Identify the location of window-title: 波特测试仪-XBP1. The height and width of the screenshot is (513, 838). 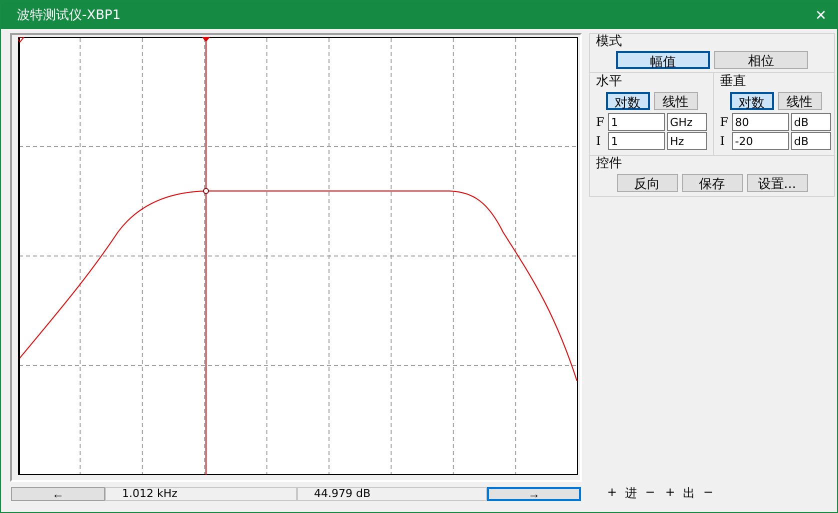
(69, 15).